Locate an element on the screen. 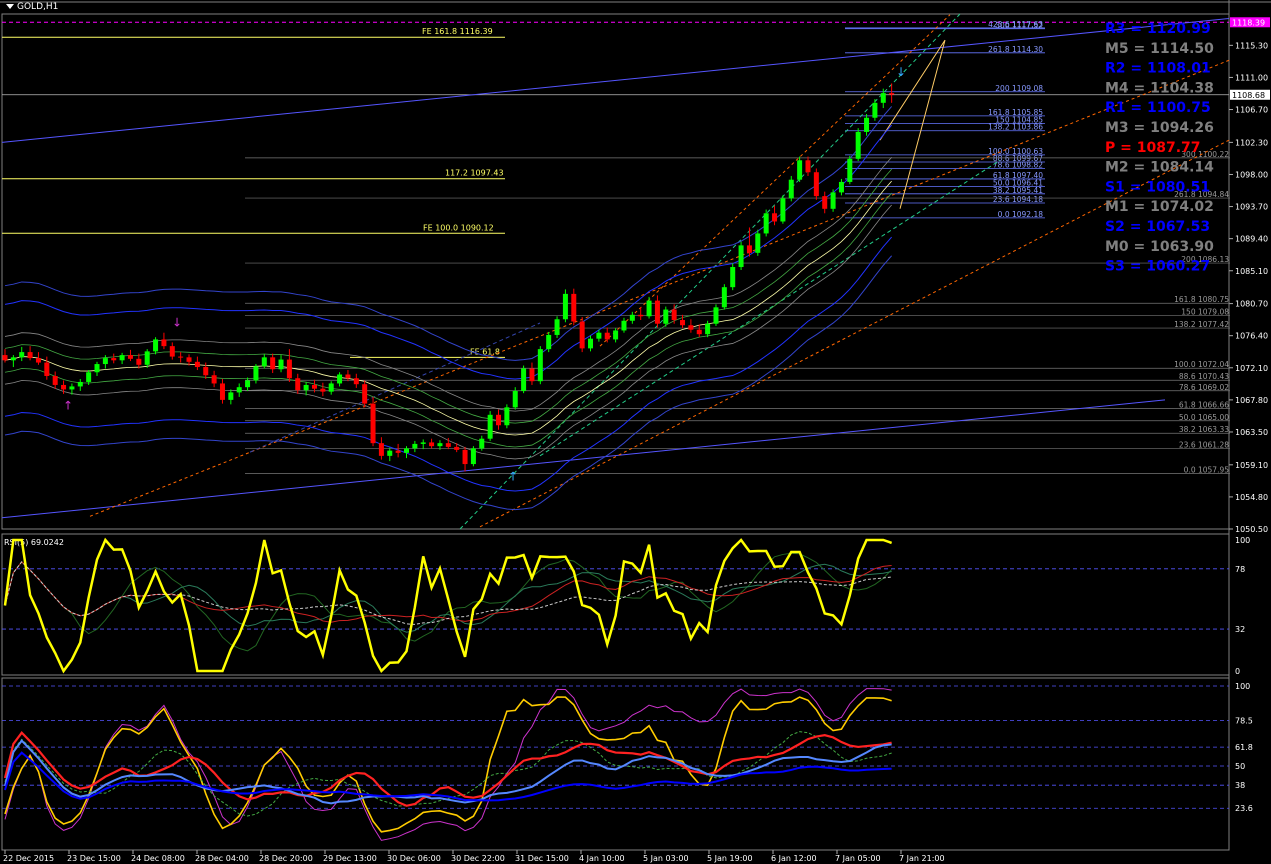 The height and width of the screenshot is (864, 1271). price-tick-label: 1054.80 is located at coordinates (1251, 497).